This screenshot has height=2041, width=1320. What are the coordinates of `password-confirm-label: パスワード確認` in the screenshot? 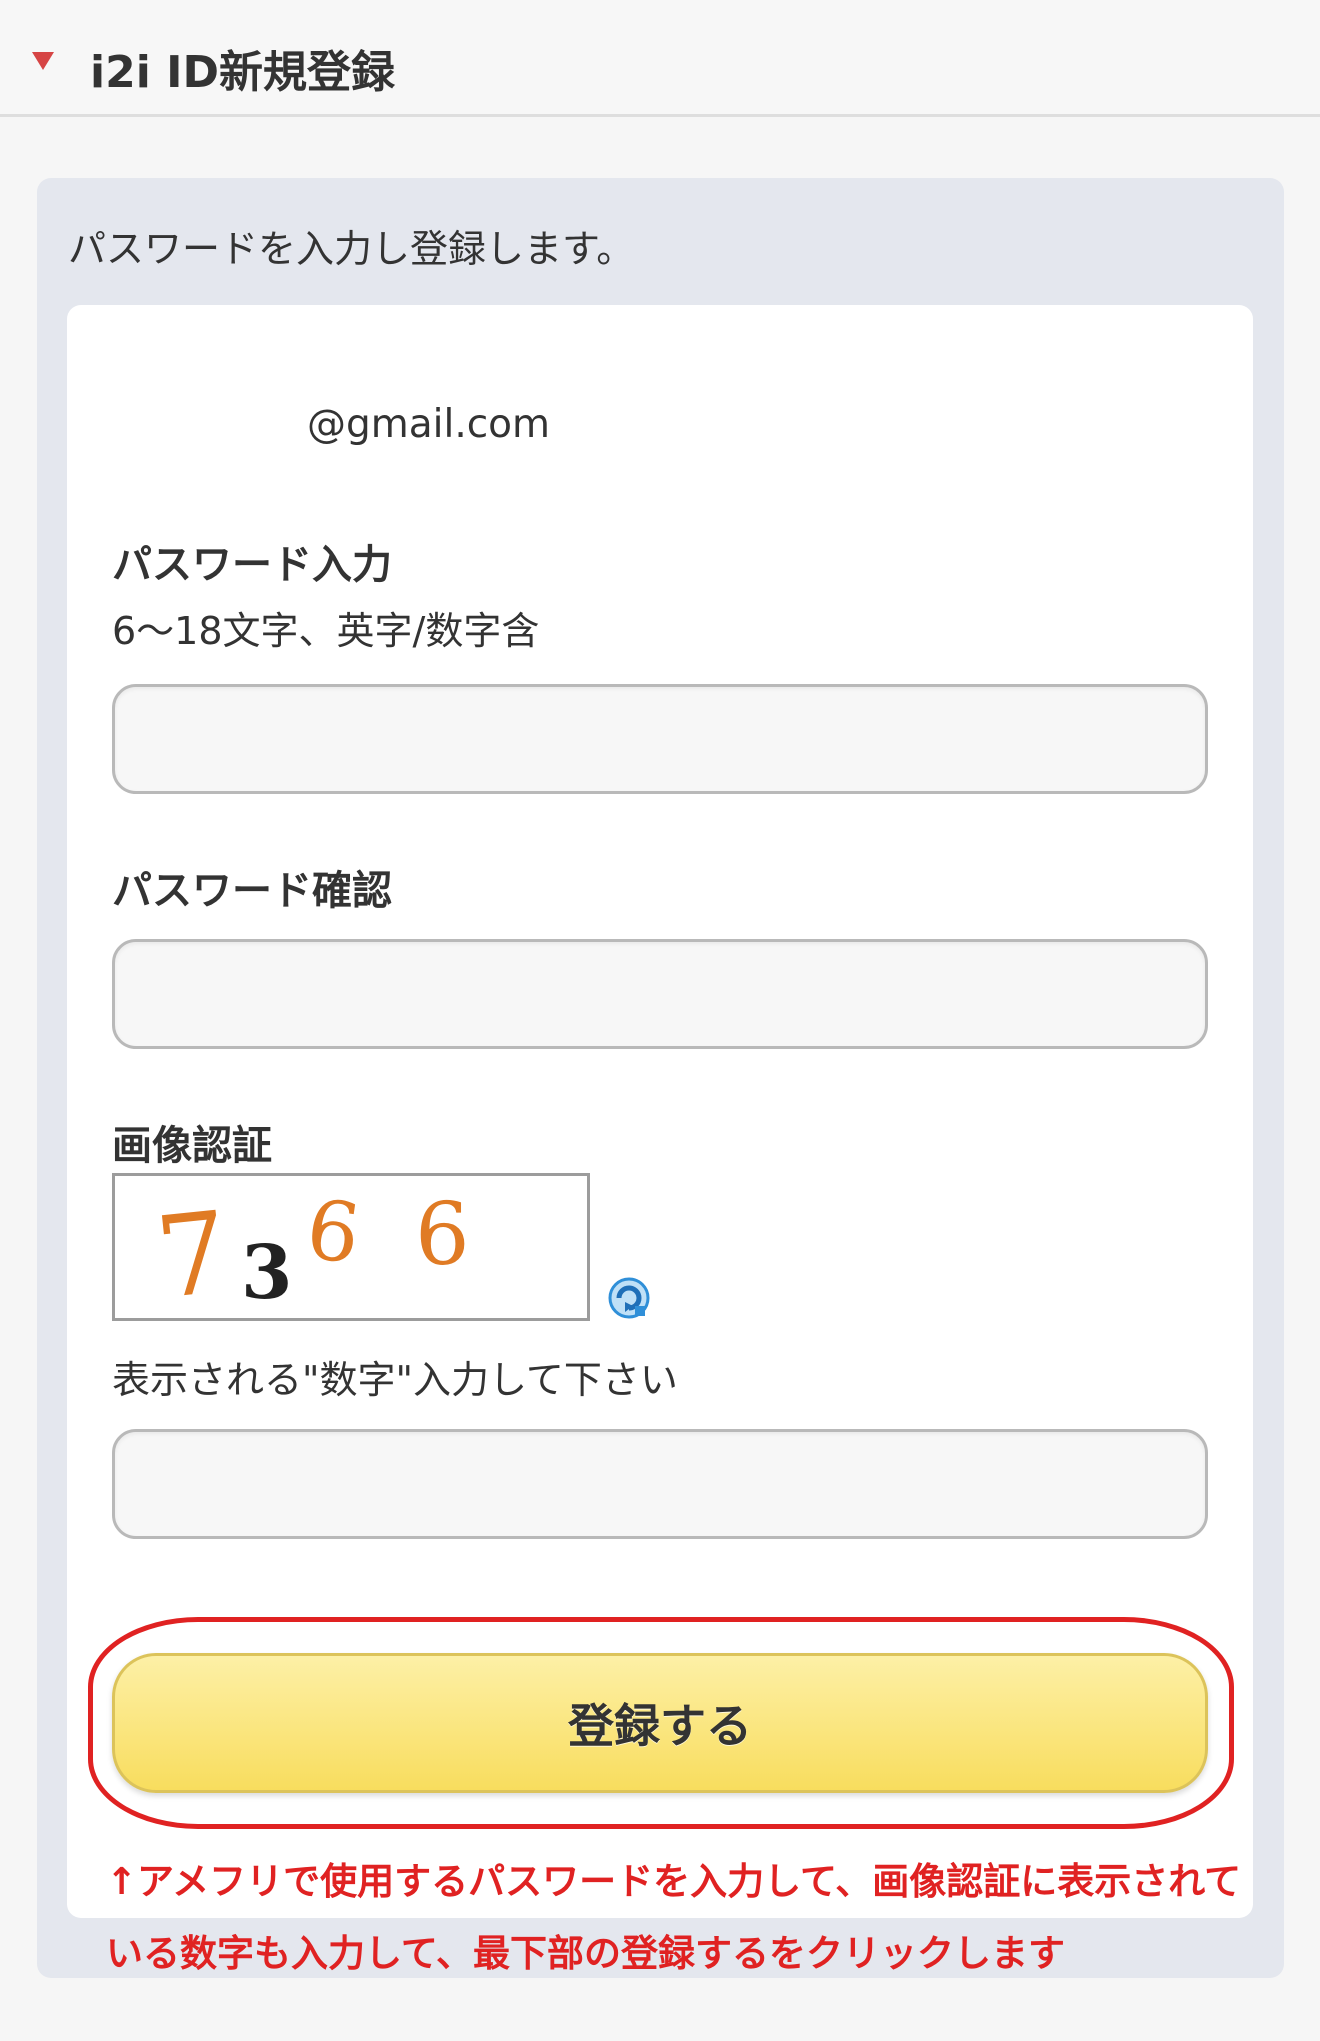 It's located at (252, 891).